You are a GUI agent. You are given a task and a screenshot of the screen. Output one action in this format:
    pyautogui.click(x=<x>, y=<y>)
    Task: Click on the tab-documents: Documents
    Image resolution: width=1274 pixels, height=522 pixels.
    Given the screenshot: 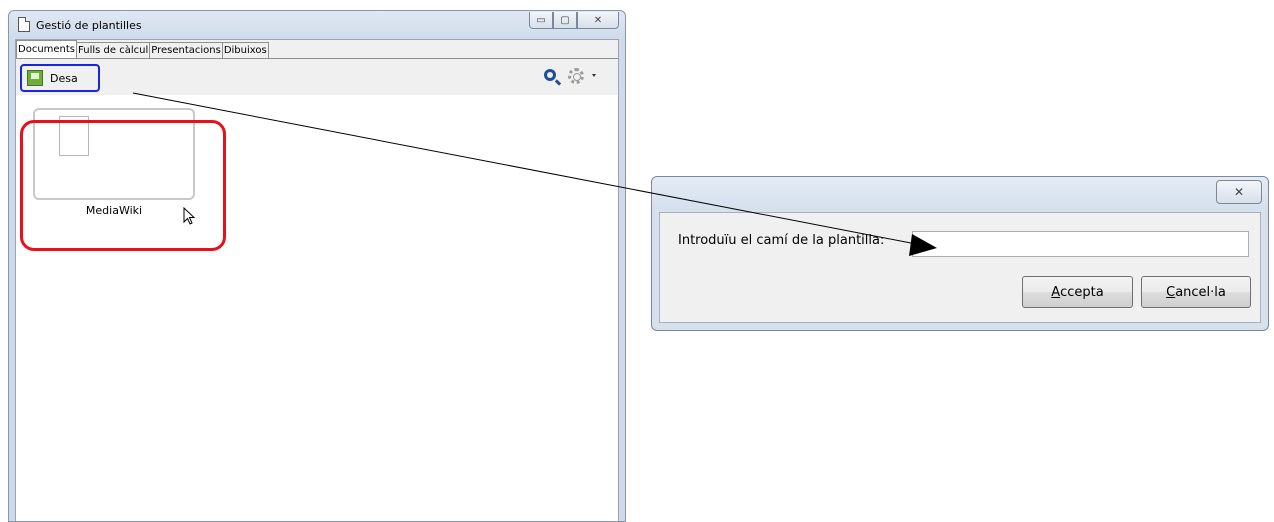 What is the action you would take?
    pyautogui.click(x=47, y=49)
    